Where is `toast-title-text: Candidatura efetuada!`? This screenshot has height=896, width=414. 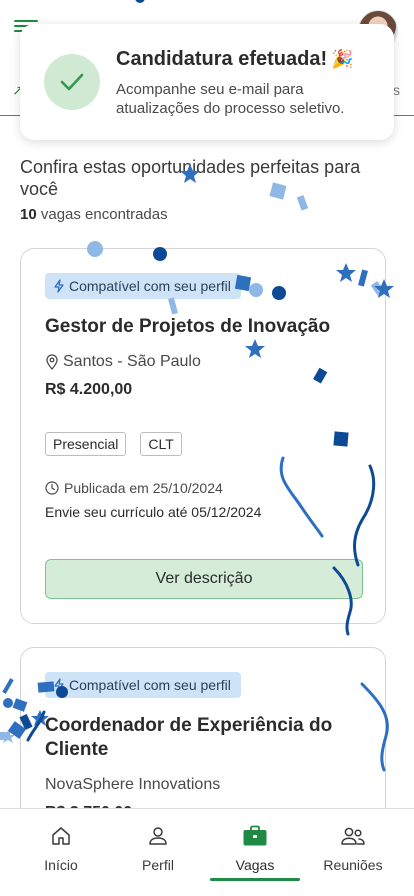
toast-title-text: Candidatura efetuada! is located at coordinates (222, 59).